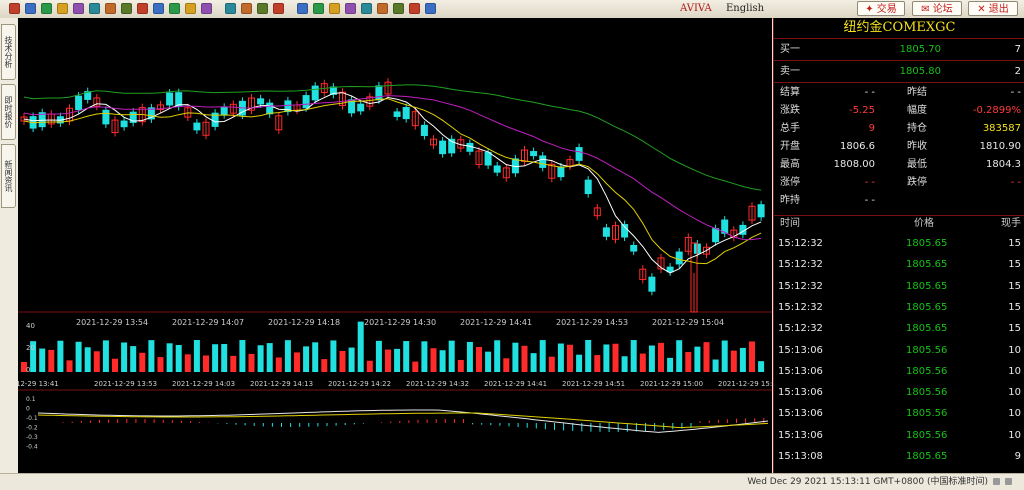 The image size is (1024, 490). What do you see at coordinates (881, 8) in the screenshot?
I see `trade-button: ✦ 交易` at bounding box center [881, 8].